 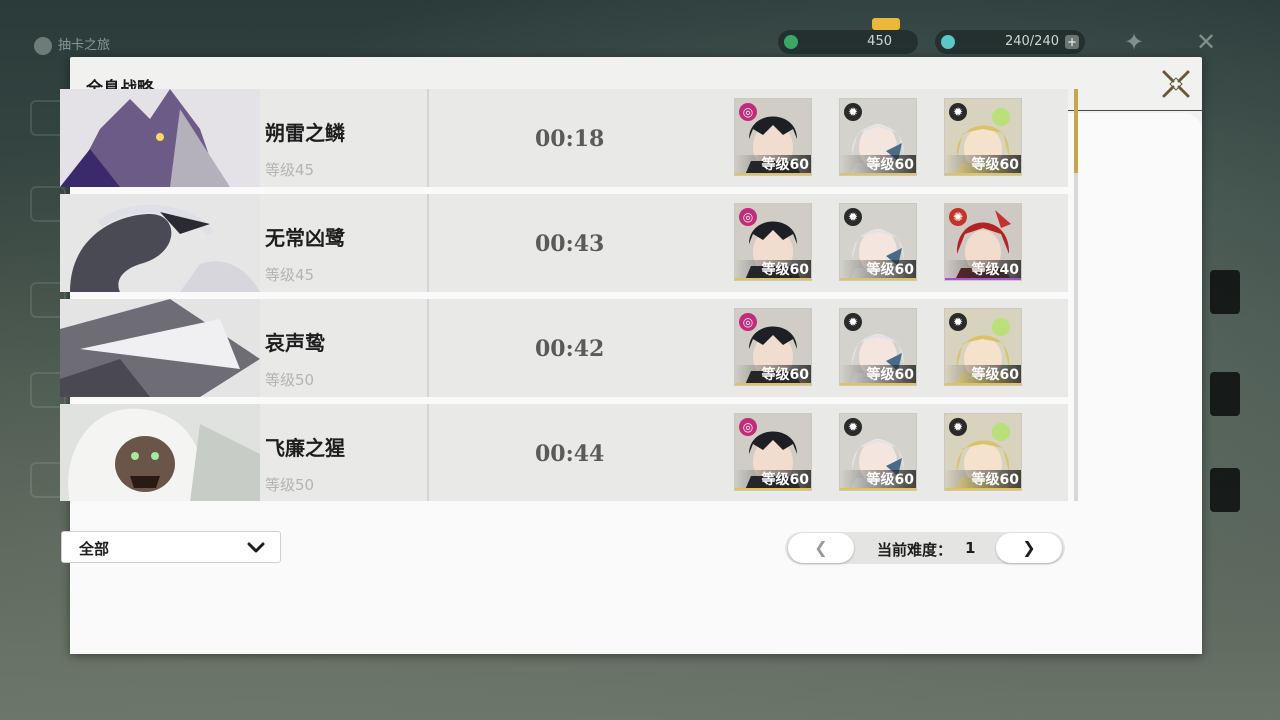 I want to click on currency-1: 450, so click(x=848, y=42).